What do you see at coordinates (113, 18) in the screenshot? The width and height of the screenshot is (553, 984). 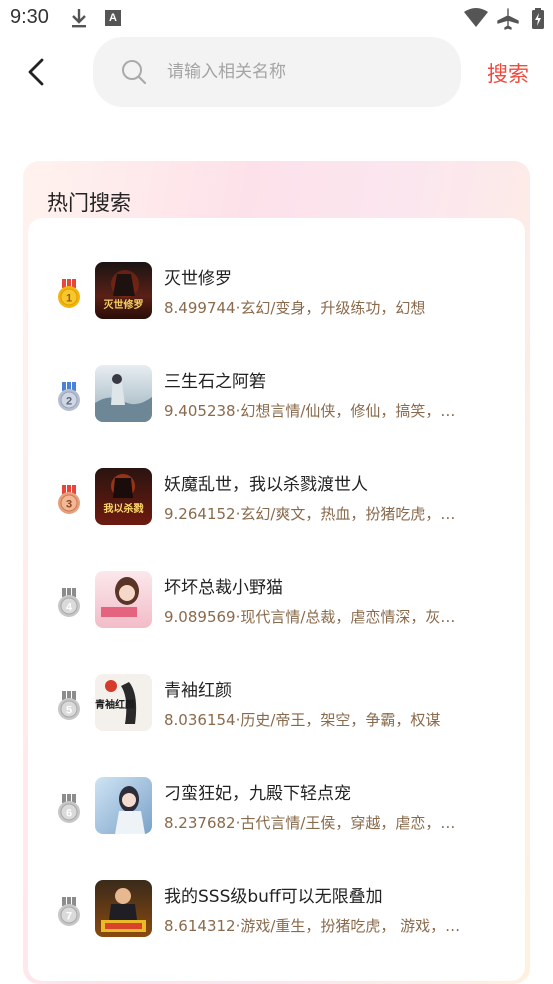 I see `notification-a-icon: A` at bounding box center [113, 18].